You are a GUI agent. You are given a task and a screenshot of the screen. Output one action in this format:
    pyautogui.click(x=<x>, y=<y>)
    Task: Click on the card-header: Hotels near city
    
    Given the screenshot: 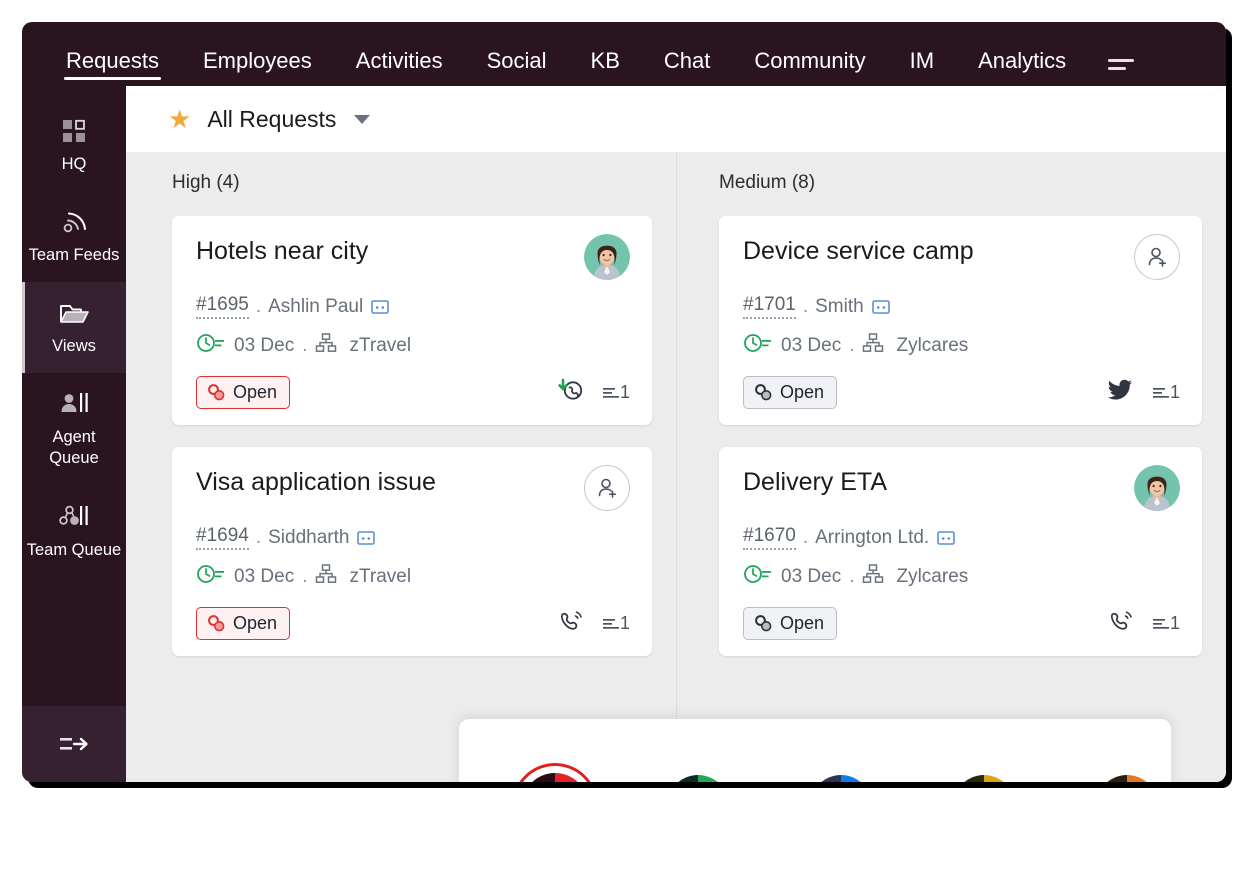 What is the action you would take?
    pyautogui.click(x=413, y=257)
    